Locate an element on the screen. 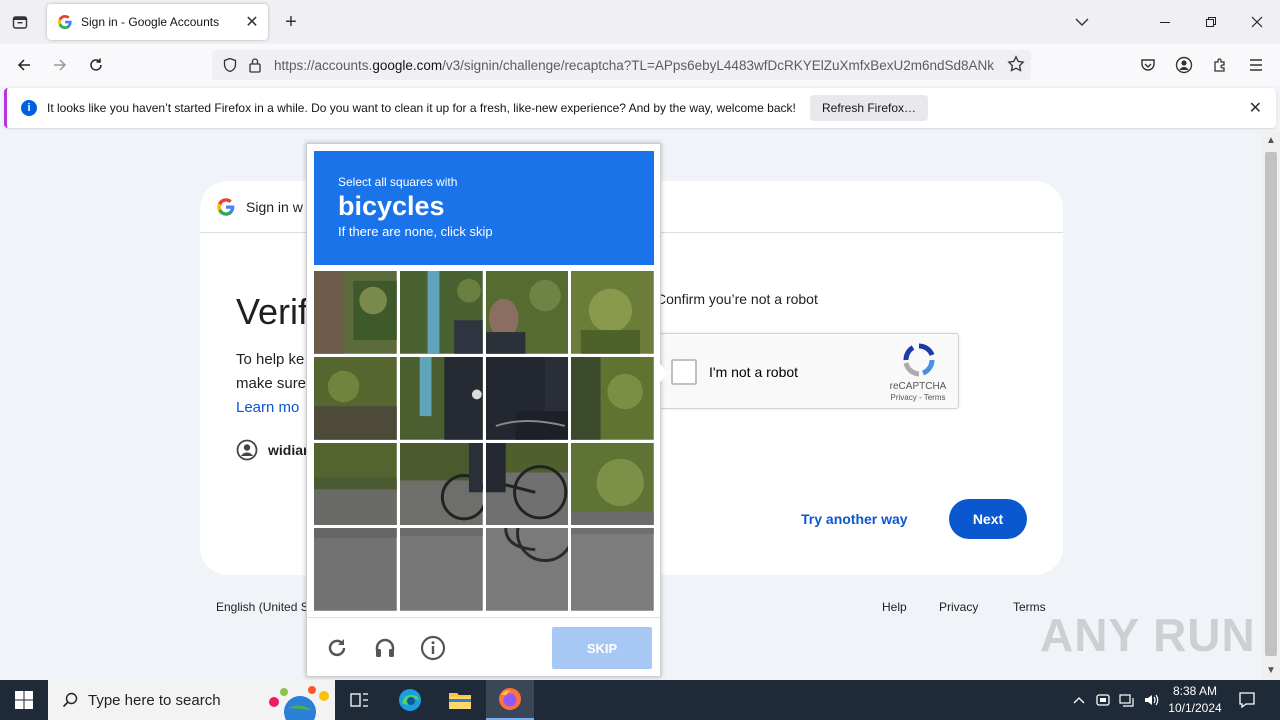 This screenshot has width=1280, height=720. scroll-down-icon: ▼ is located at coordinates (1271, 670).